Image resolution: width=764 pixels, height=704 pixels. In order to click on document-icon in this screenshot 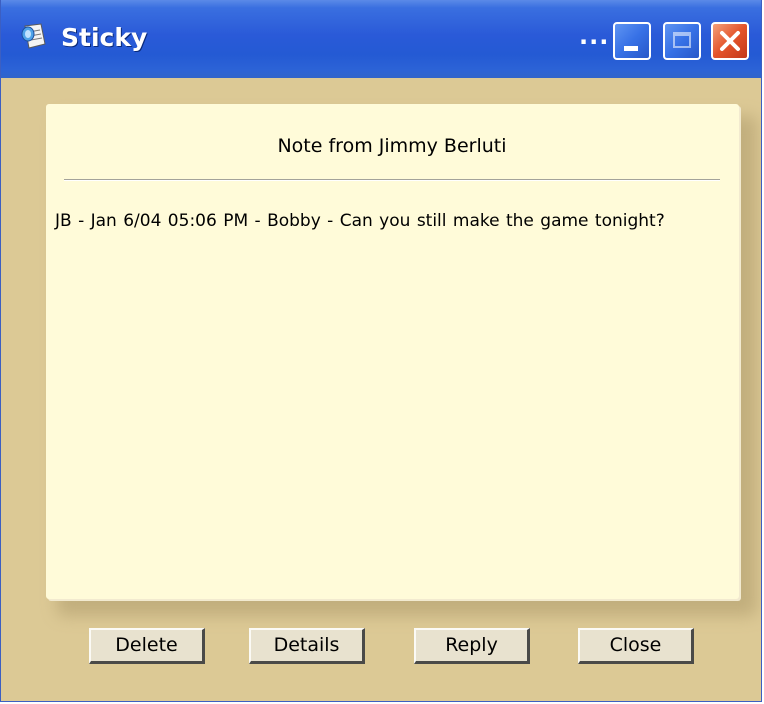, I will do `click(36, 38)`.